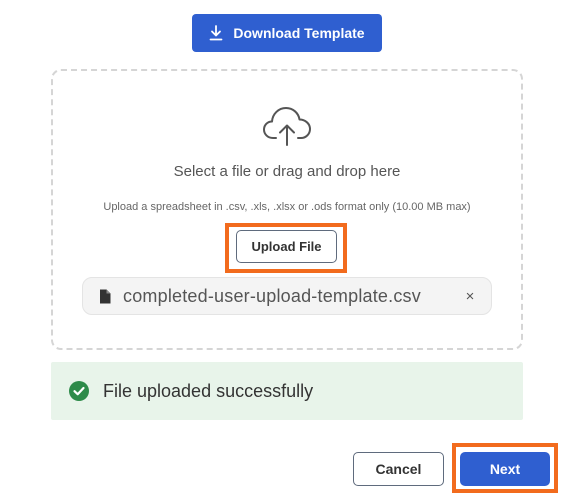 This screenshot has height=494, width=574. I want to click on file-name: completed-user-upload-template.csv, so click(272, 295).